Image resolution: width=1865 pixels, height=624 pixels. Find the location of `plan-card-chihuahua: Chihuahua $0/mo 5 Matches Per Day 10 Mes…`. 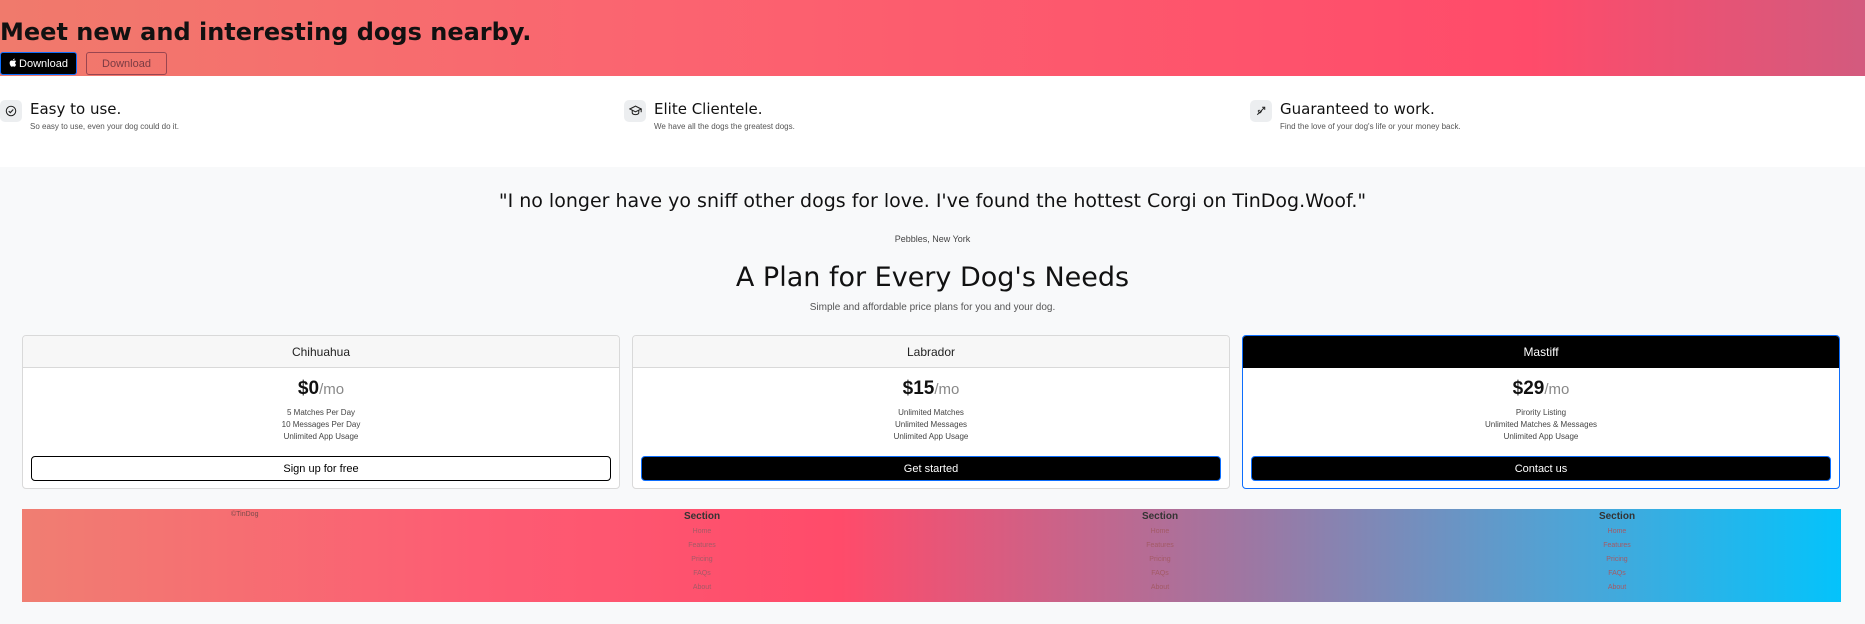

plan-card-chihuahua: Chihuahua $0/mo 5 Matches Per Day 10 Mes… is located at coordinates (321, 412).